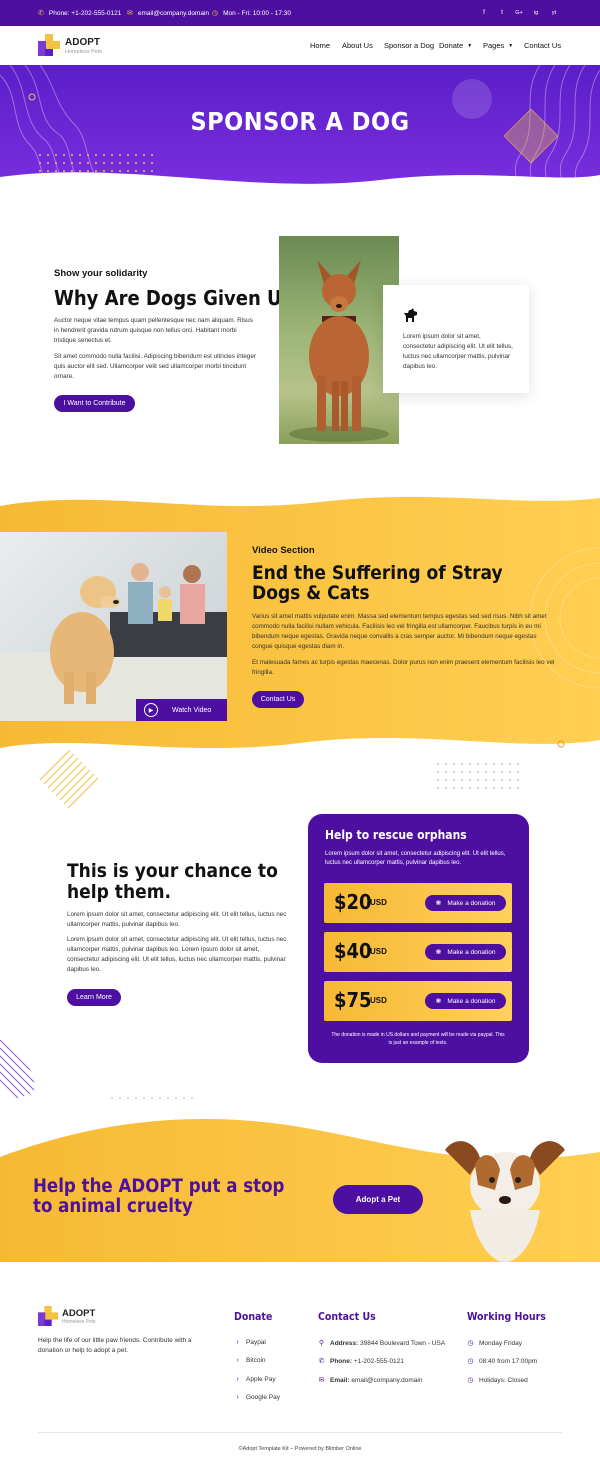 The height and width of the screenshot is (1469, 600). What do you see at coordinates (418, 903) in the screenshot?
I see `donation-option: $20 USD ❀ Make a donation` at bounding box center [418, 903].